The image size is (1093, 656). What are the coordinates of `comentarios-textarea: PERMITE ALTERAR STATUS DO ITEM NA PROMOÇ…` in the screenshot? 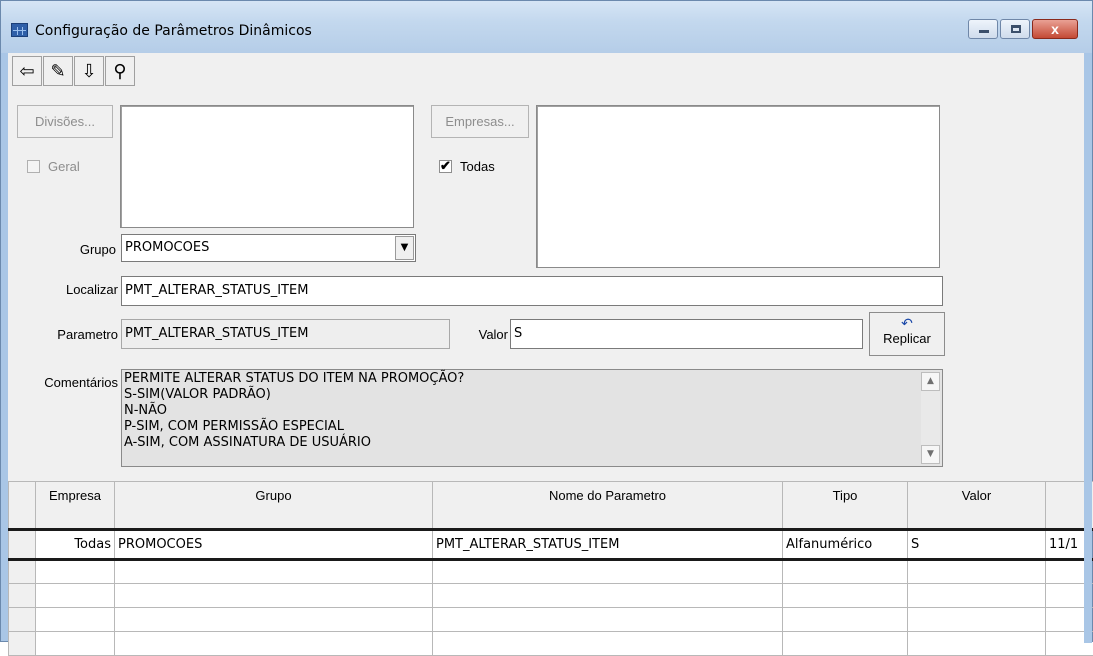 It's located at (532, 418).